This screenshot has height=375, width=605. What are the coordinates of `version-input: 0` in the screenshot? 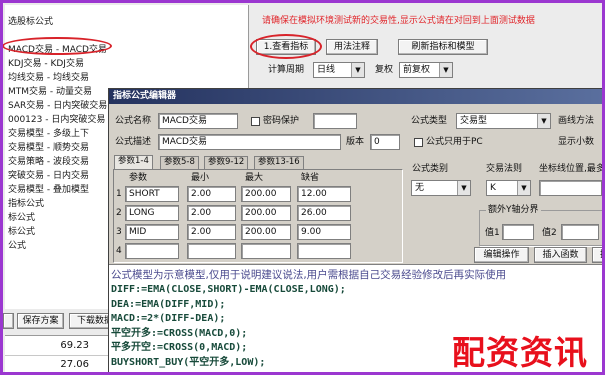 It's located at (385, 142).